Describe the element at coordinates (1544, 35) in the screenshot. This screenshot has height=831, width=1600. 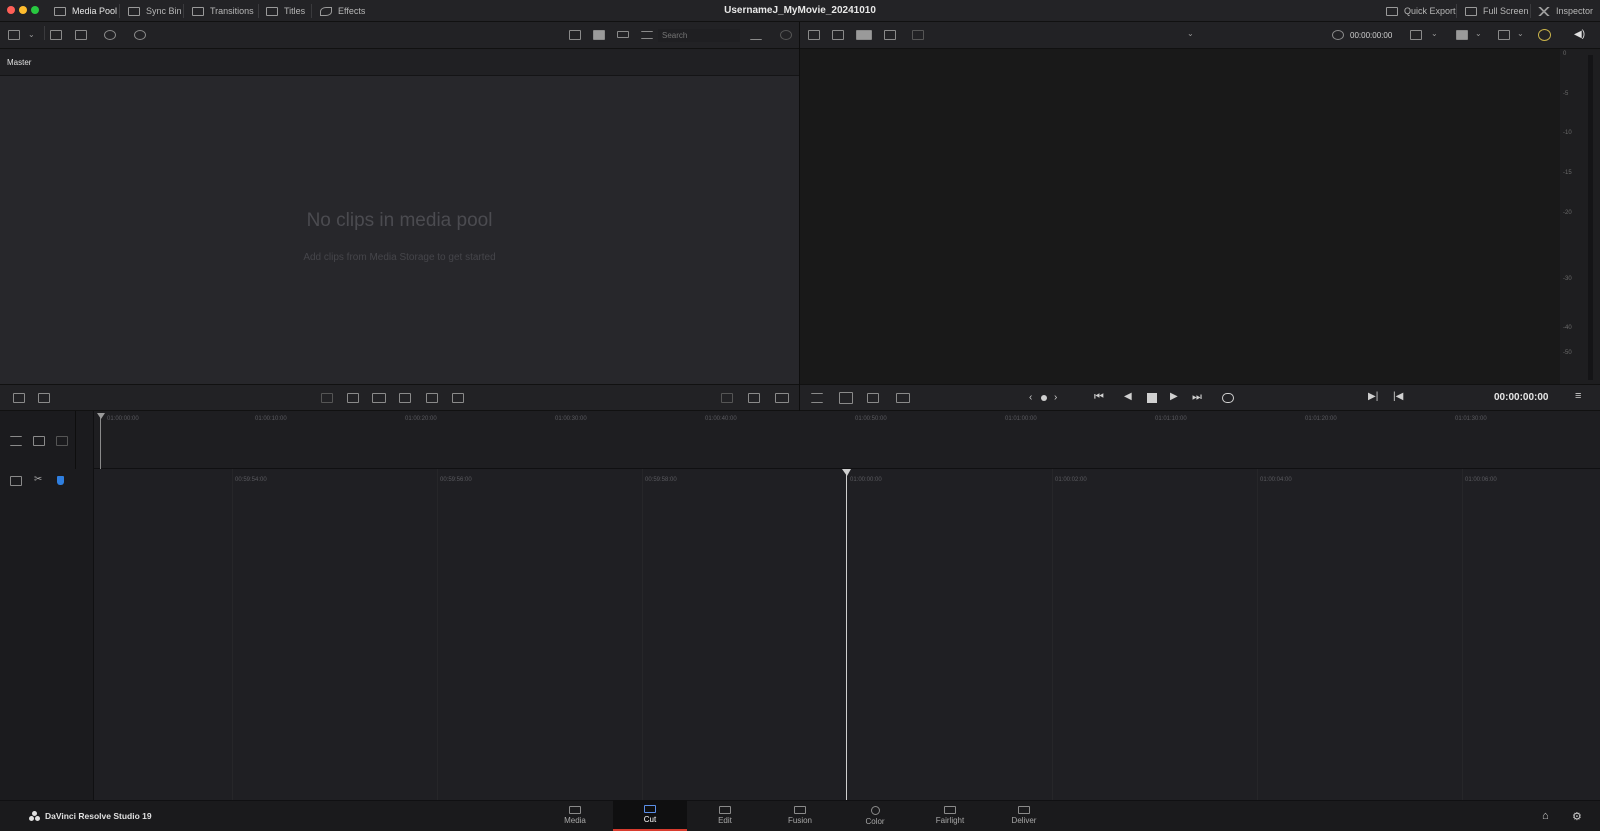
I see `color-wheel-icon` at that location.